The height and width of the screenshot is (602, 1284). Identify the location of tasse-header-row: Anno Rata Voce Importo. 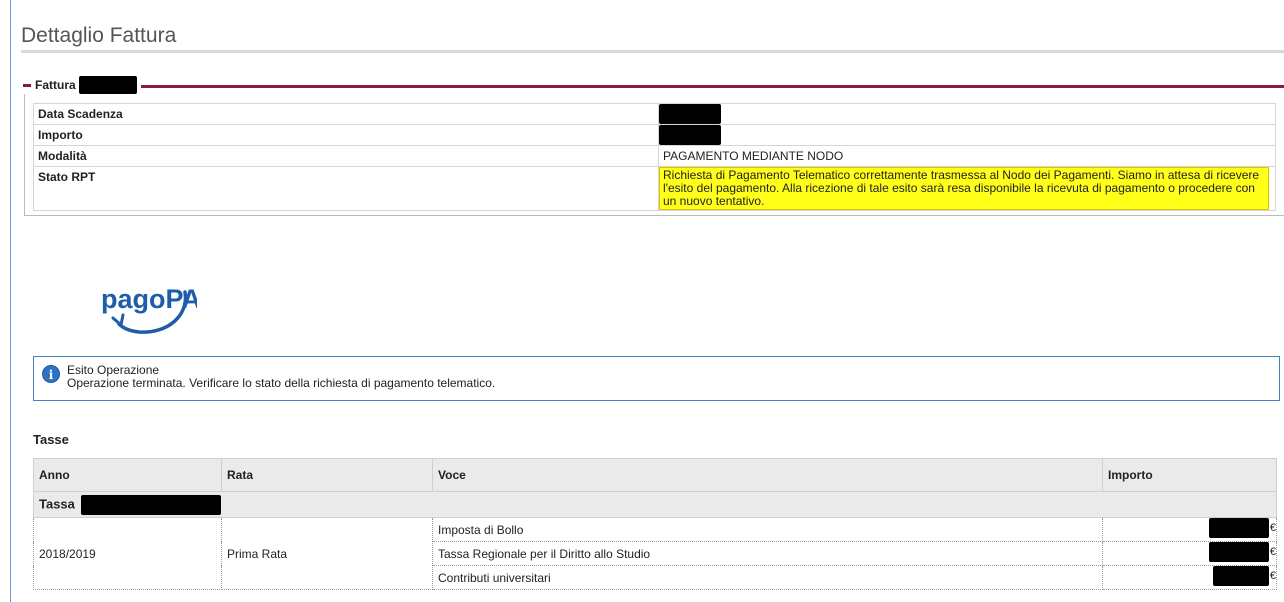
(655, 475).